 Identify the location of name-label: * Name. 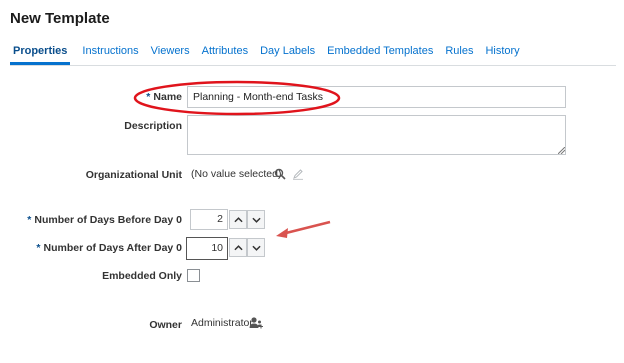
(164, 97).